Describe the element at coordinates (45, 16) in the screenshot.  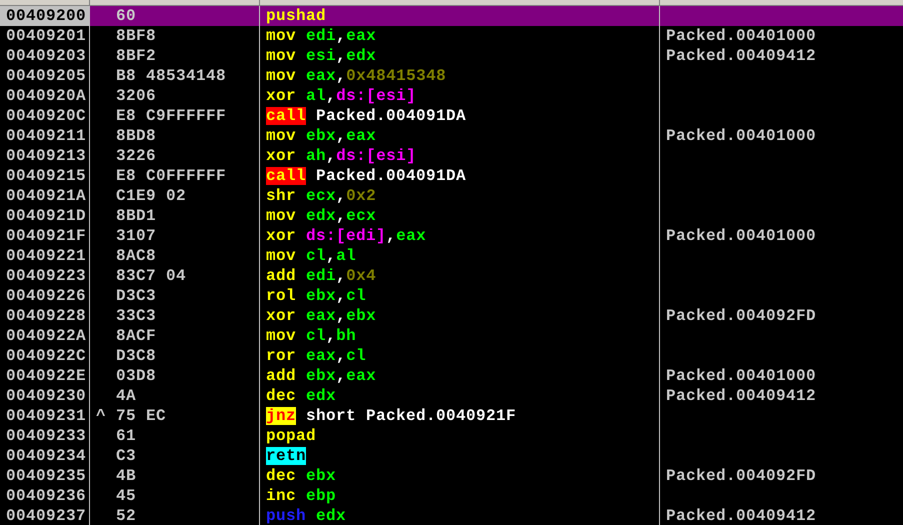
I see `address-cell: 00409200` at that location.